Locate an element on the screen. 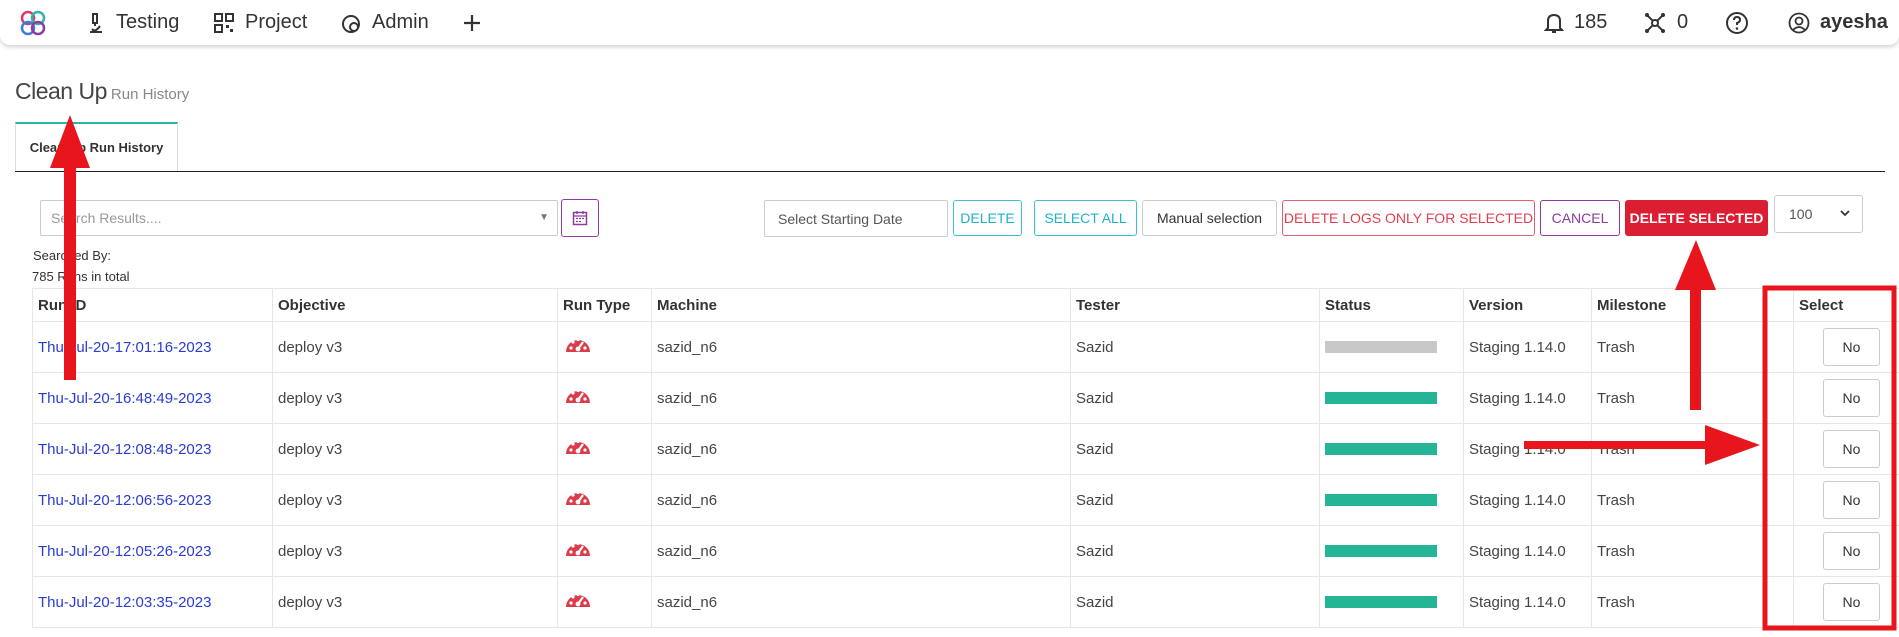 The width and height of the screenshot is (1899, 637). caret-down-icon: ▼ is located at coordinates (544, 217).